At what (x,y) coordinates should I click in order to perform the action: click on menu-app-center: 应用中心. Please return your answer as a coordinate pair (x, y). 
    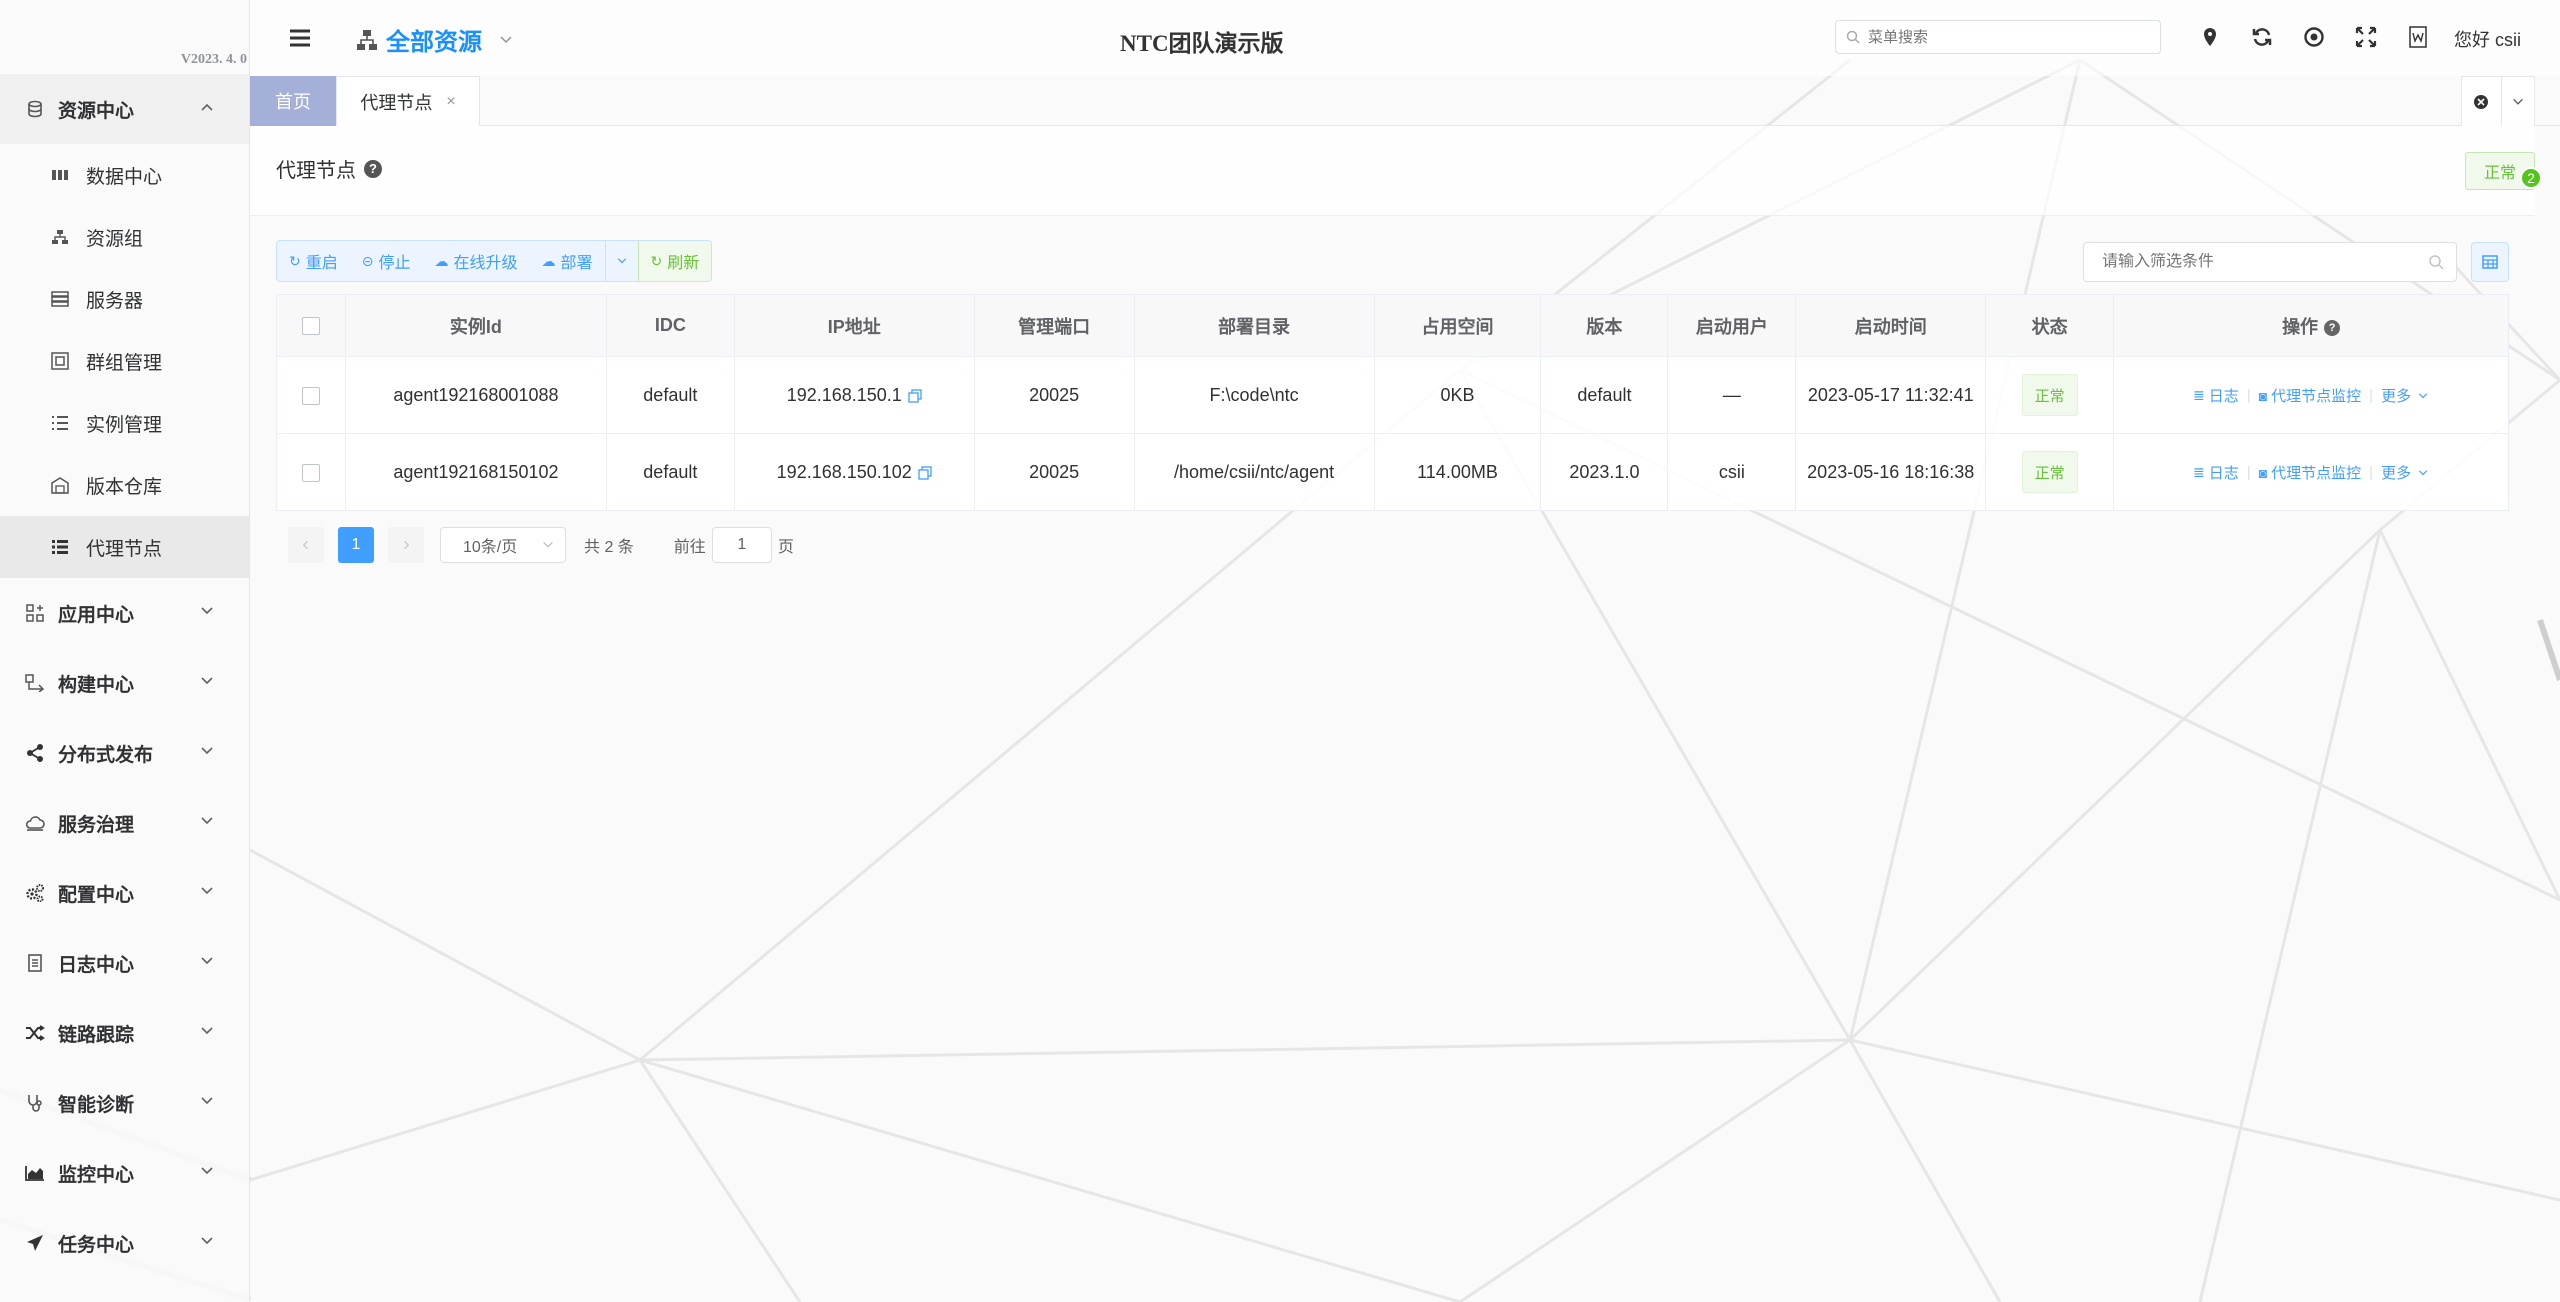
    Looking at the image, I should click on (124, 613).